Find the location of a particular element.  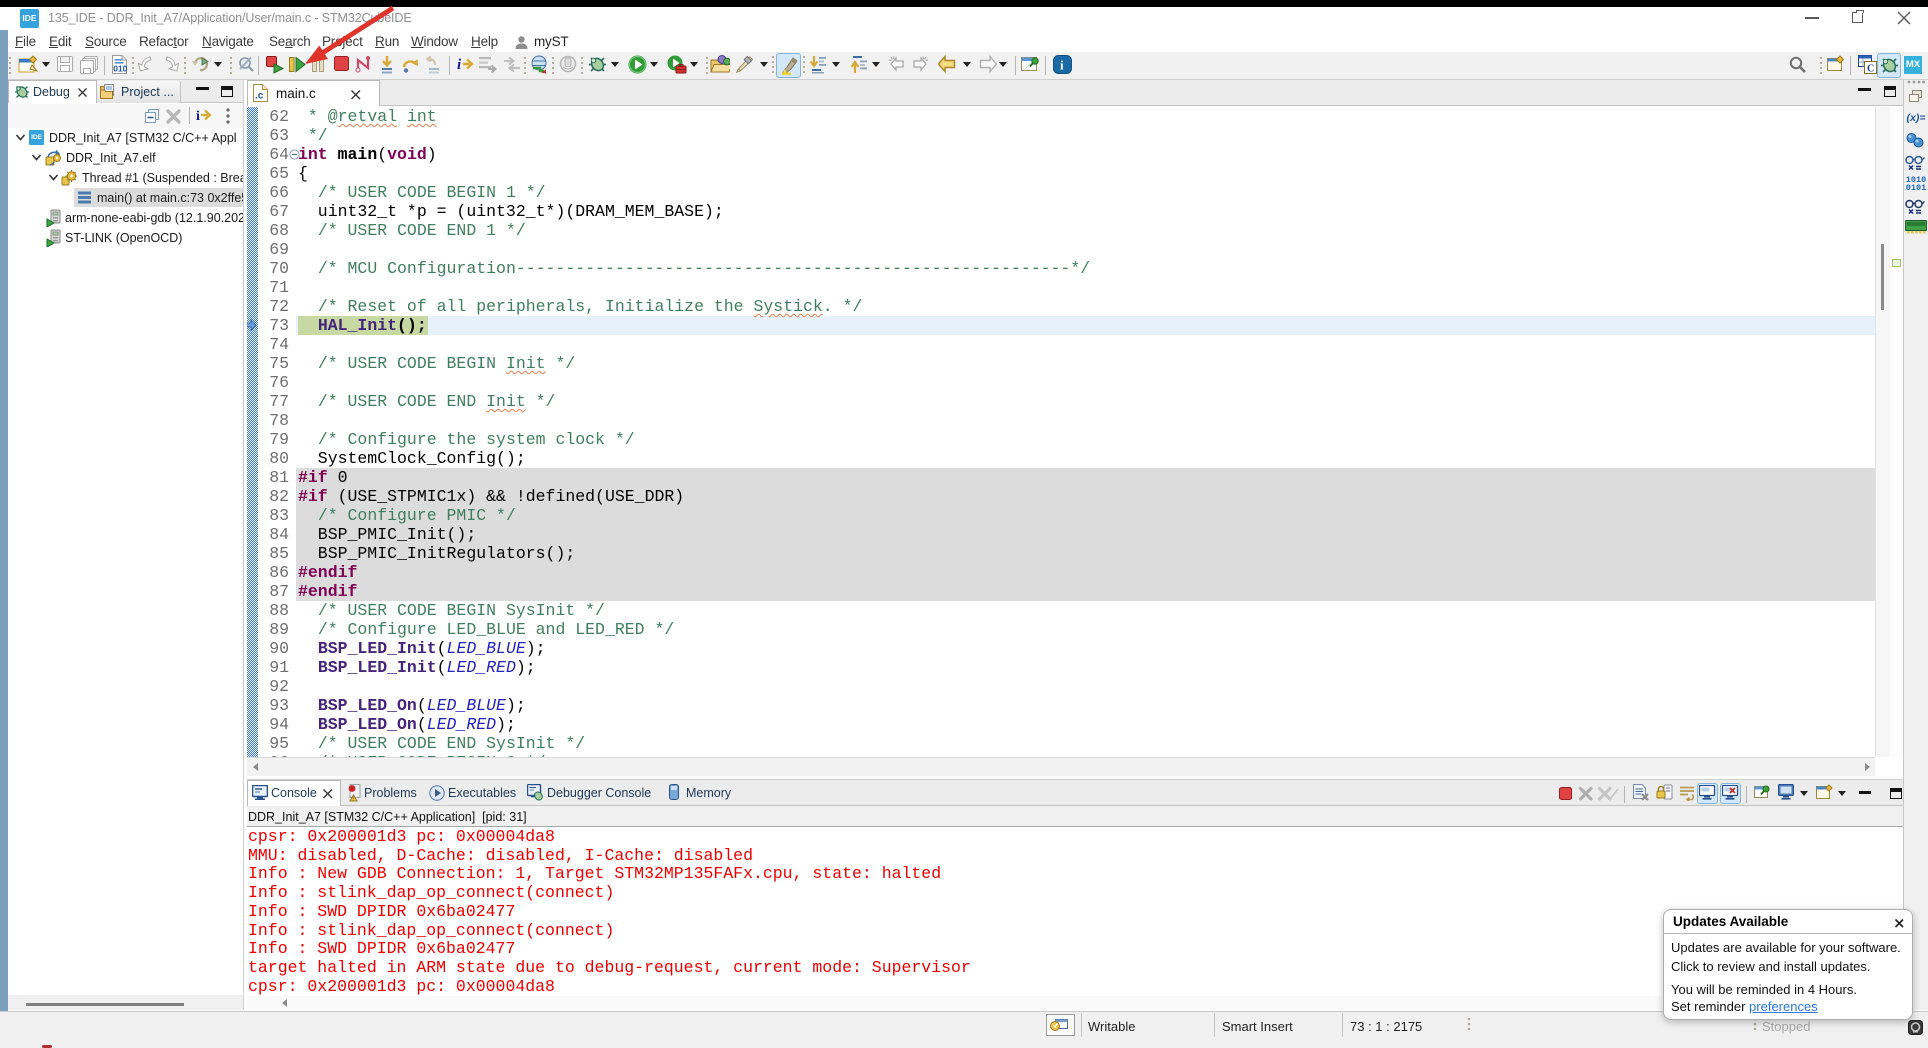

svg-text: .c is located at coordinates (259, 96).